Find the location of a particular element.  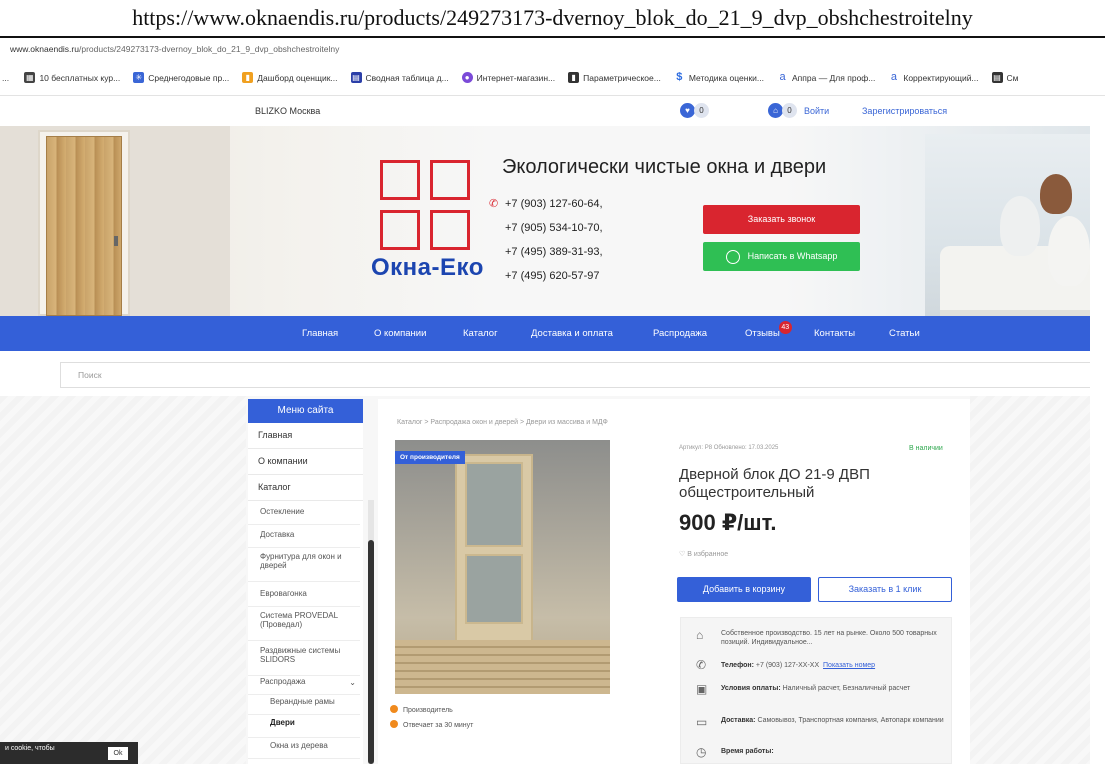

clock-icon: ◷ is located at coordinates (701, 752).